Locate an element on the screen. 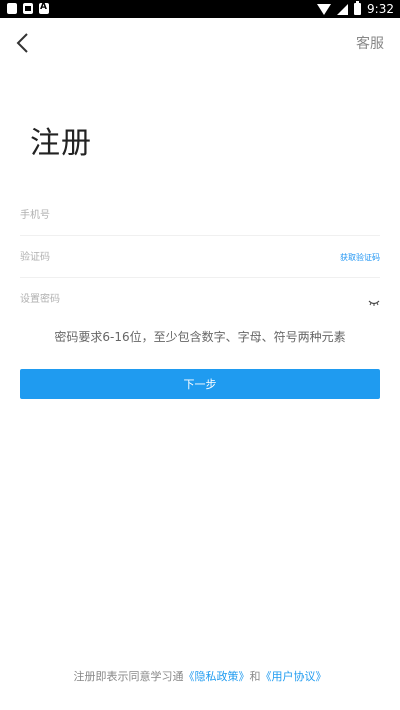 The height and width of the screenshot is (710, 400). password-hint: 密码要求6-16位，至少包含数字、字母、符号两种元素 is located at coordinates (200, 337).